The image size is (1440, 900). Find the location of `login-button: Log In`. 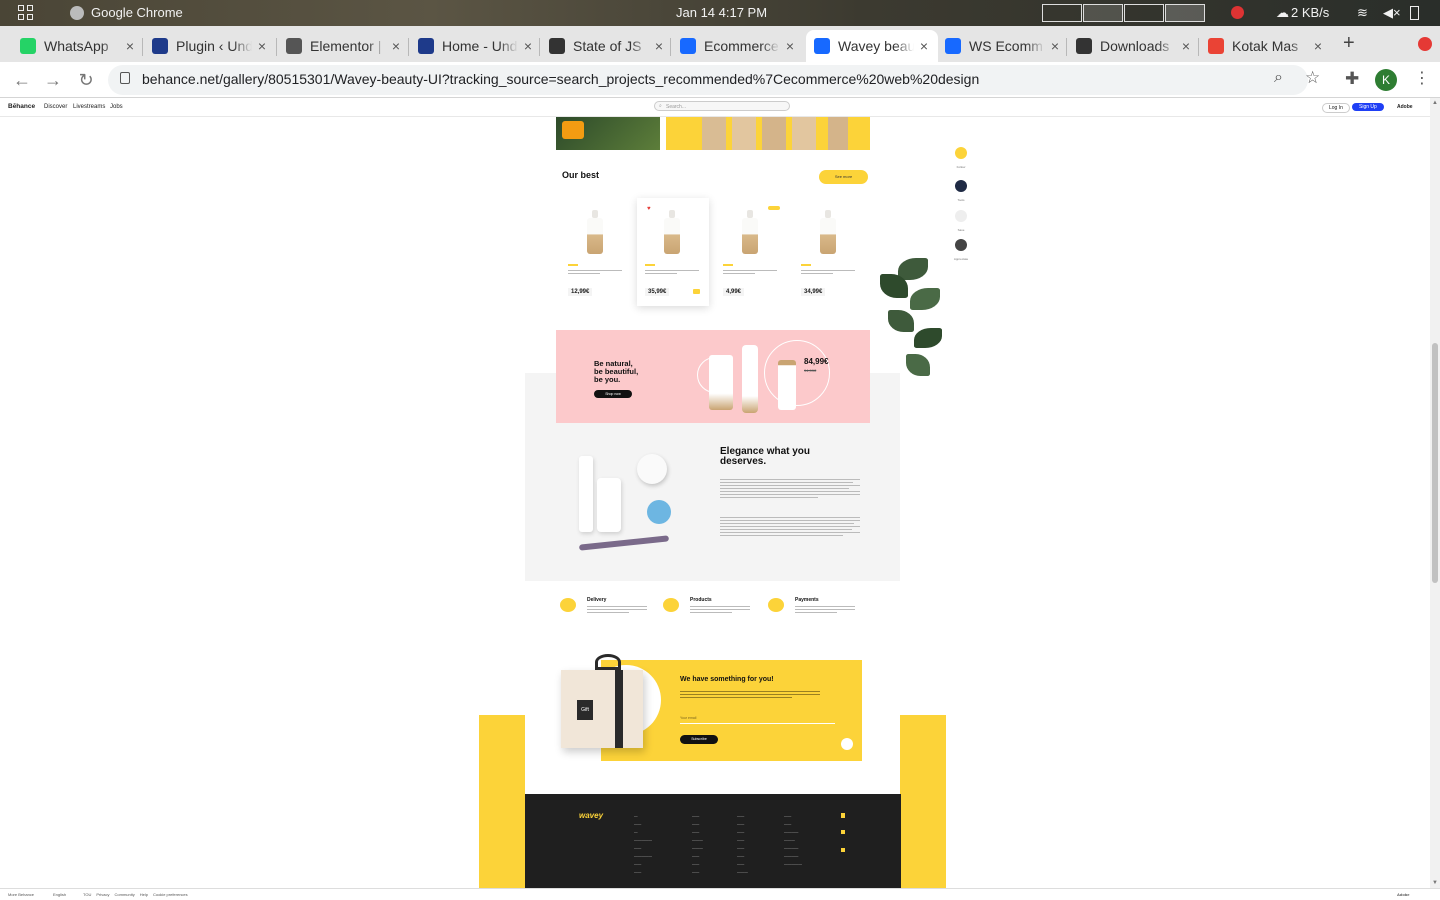

login-button: Log In is located at coordinates (1336, 108).